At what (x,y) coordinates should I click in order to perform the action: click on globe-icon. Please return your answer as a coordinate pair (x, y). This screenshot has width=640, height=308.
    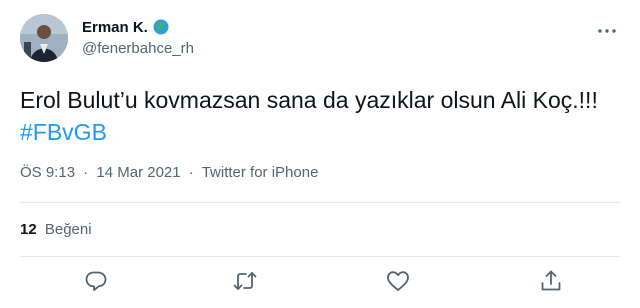
    Looking at the image, I should click on (161, 27).